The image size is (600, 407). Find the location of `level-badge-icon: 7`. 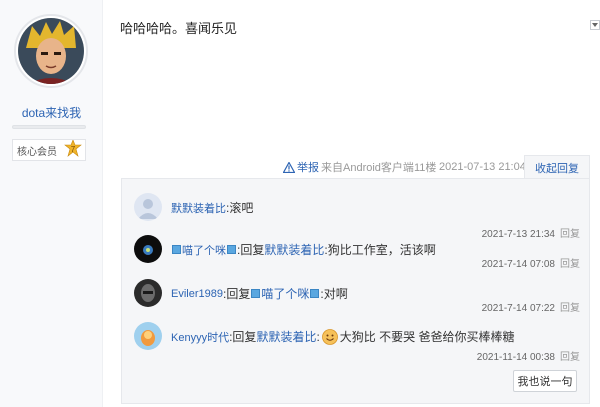

level-badge-icon: 7 is located at coordinates (73, 149).